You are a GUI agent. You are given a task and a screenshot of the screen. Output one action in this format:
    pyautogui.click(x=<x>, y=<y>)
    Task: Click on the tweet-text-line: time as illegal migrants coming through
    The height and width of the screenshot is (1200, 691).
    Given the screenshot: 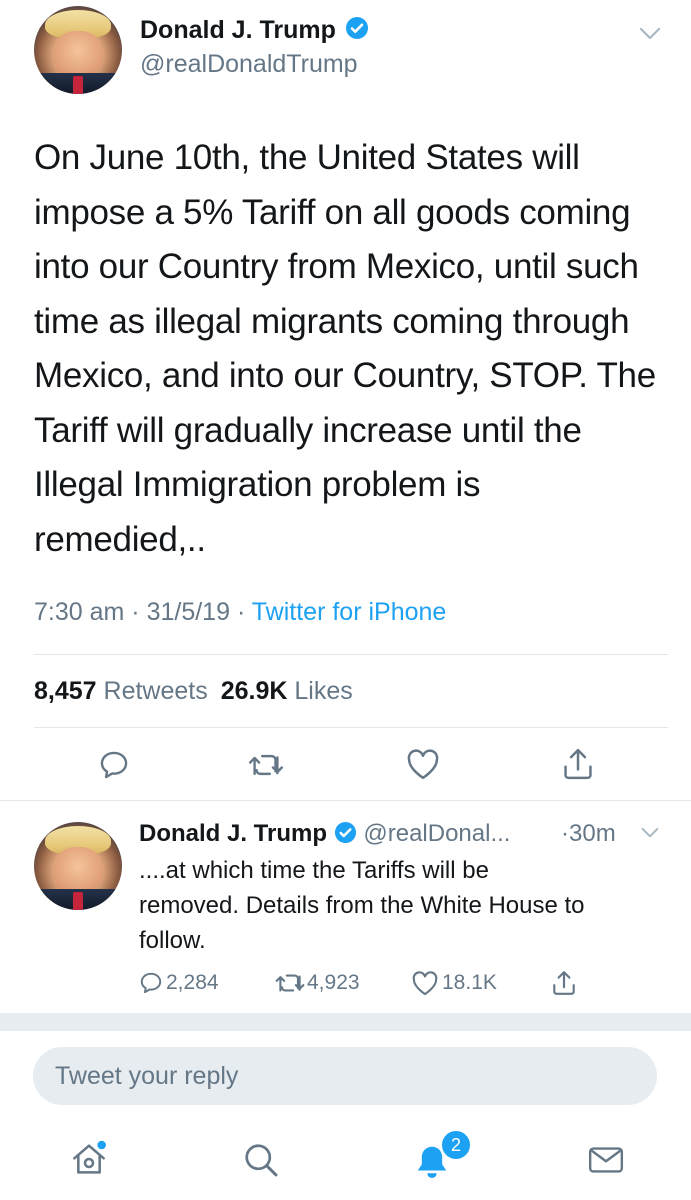 What is the action you would take?
    pyautogui.click(x=332, y=321)
    